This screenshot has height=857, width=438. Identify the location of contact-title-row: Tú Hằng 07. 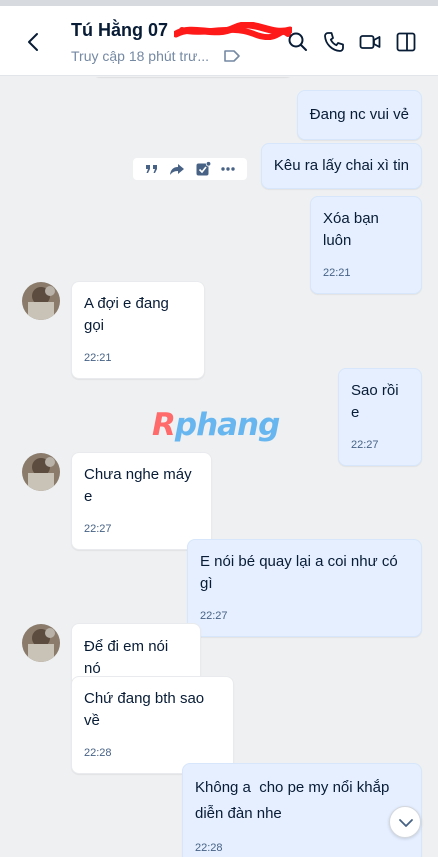
(182, 30).